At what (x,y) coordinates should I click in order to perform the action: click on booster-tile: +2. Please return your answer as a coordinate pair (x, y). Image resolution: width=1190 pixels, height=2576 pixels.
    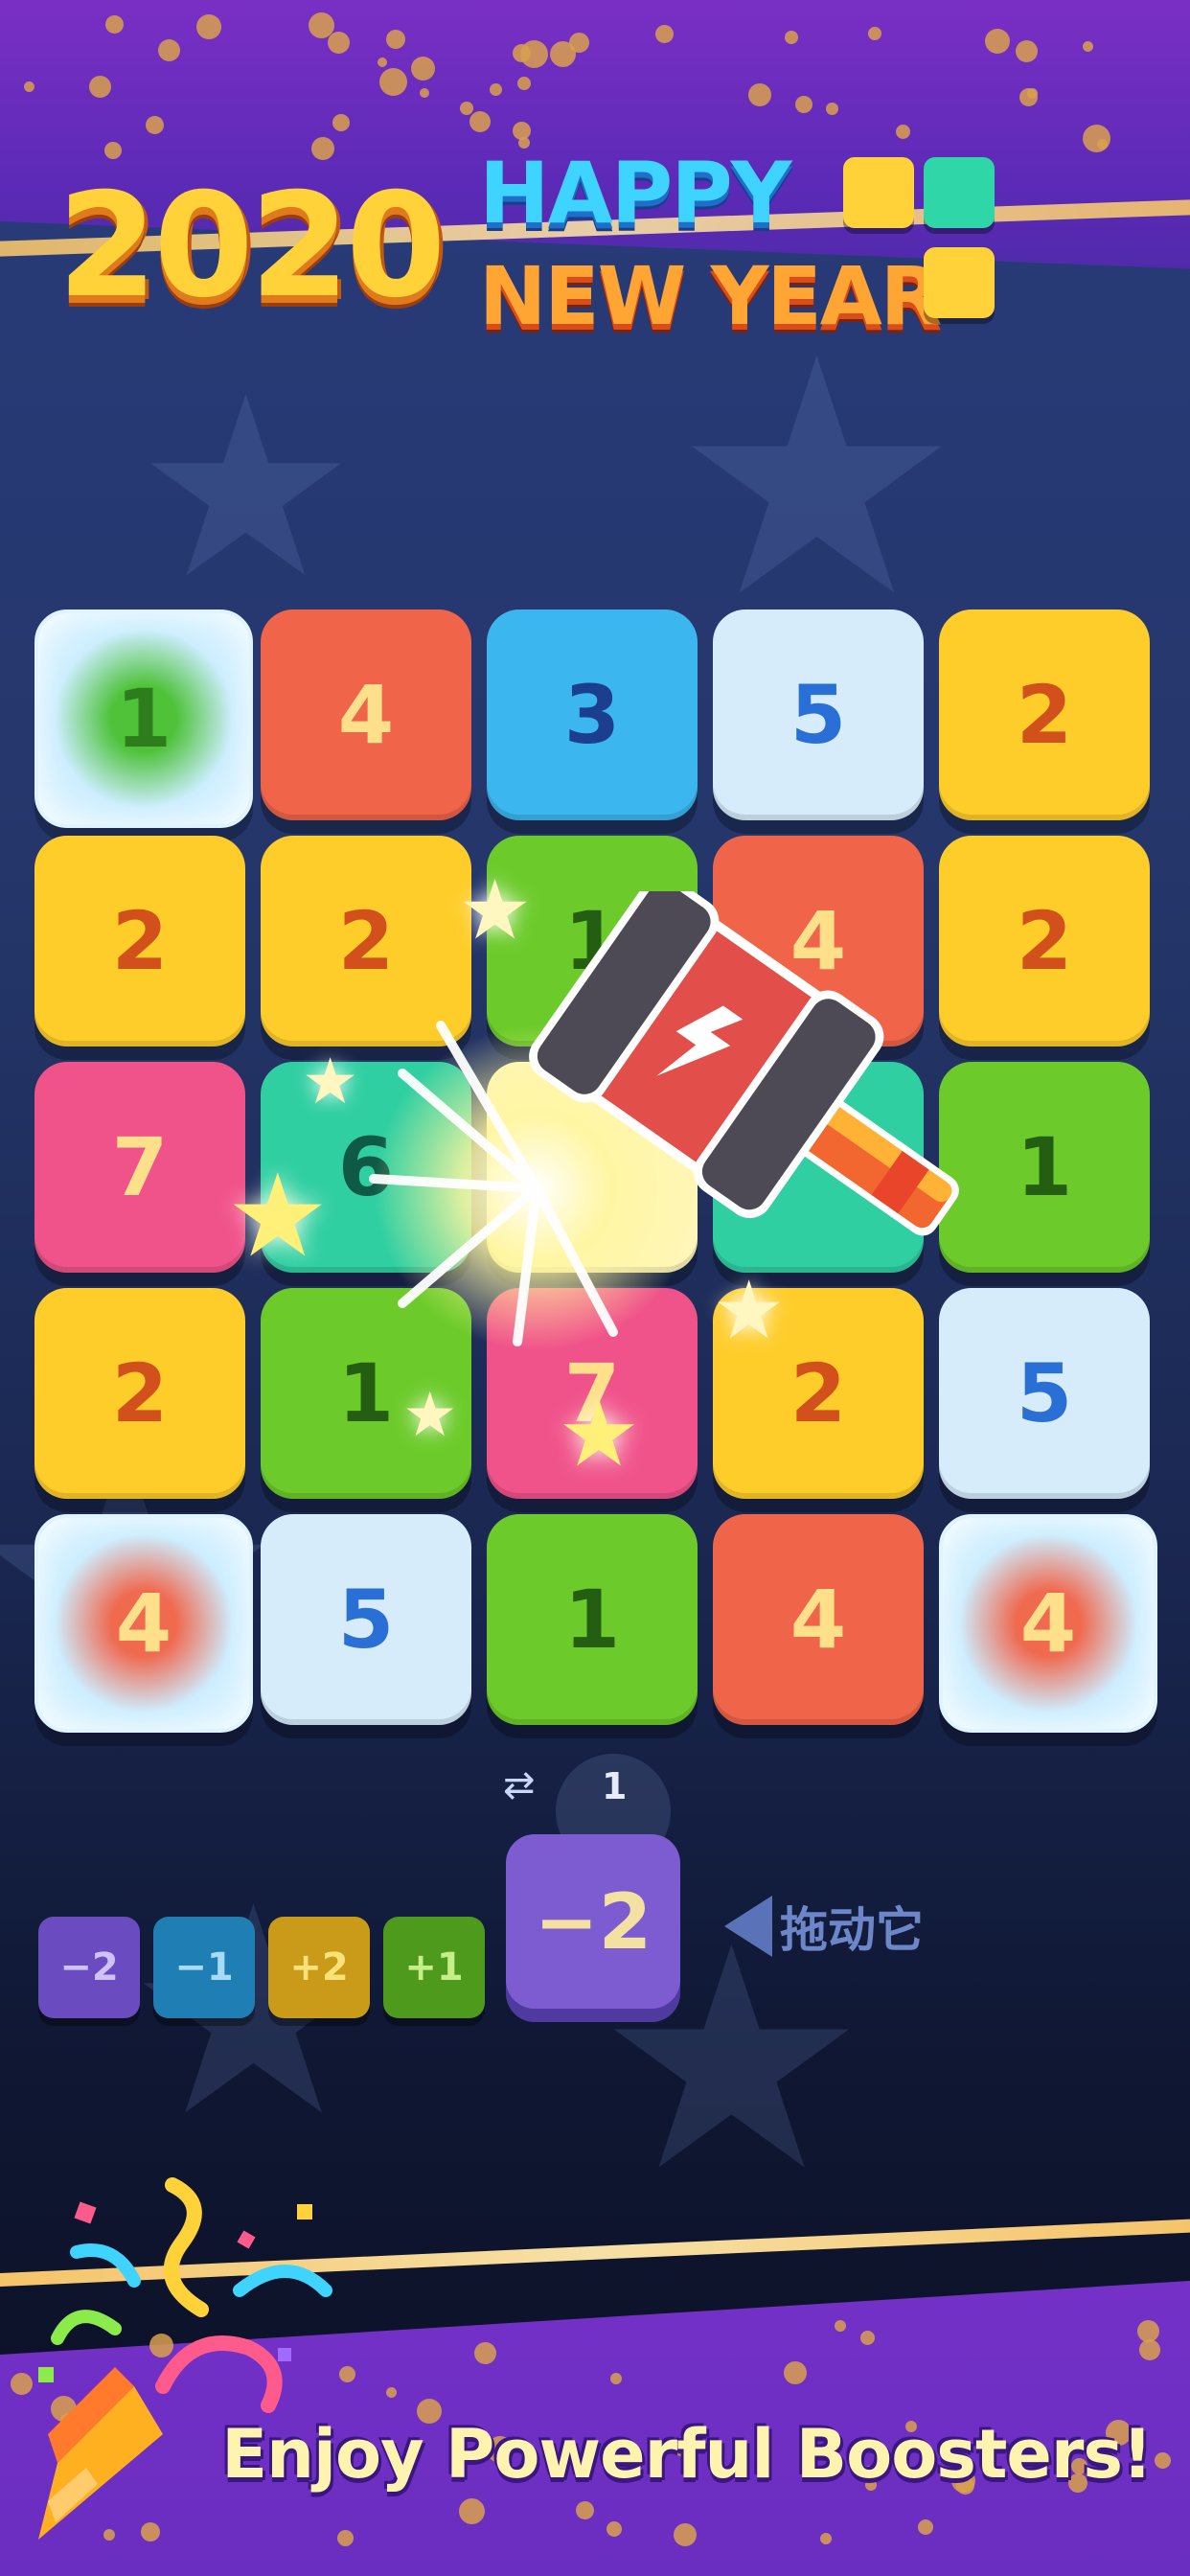
    Looking at the image, I should click on (319, 1967).